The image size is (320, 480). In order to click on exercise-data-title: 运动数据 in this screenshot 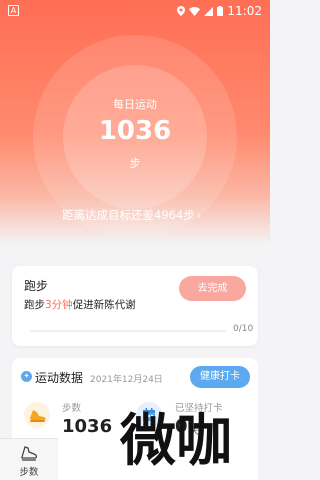, I will do `click(59, 378)`.